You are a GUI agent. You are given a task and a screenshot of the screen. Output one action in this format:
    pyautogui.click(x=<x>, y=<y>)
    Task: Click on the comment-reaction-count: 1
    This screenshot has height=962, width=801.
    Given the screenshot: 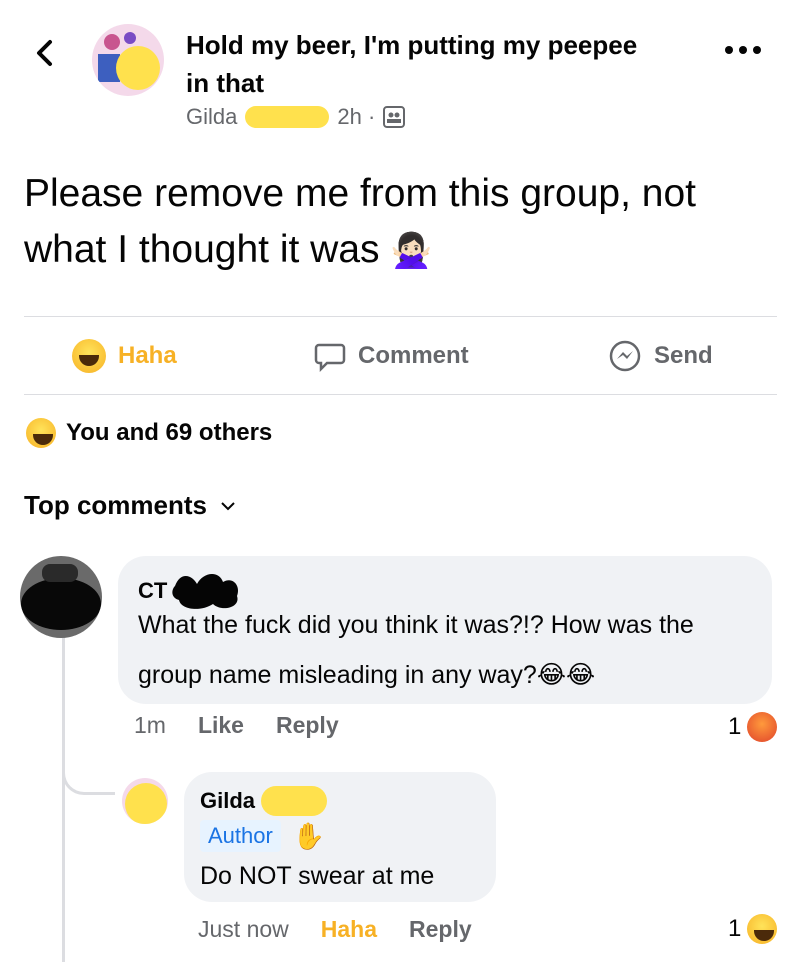 What is the action you would take?
    pyautogui.click(x=753, y=727)
    